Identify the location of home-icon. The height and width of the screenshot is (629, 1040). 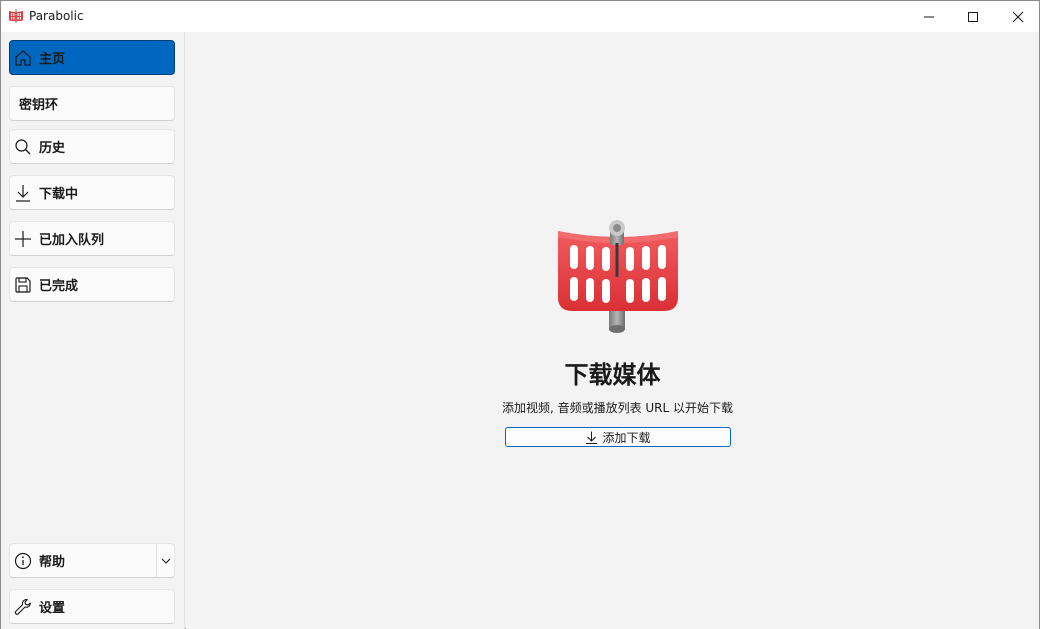
(23, 58).